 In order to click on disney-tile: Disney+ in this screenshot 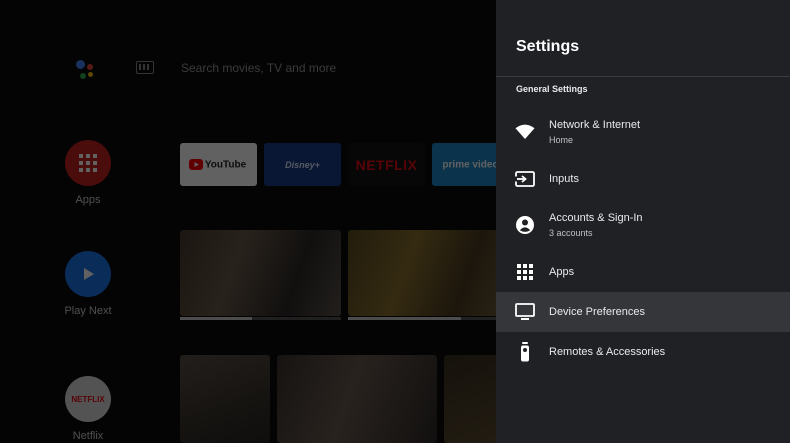, I will do `click(302, 164)`.